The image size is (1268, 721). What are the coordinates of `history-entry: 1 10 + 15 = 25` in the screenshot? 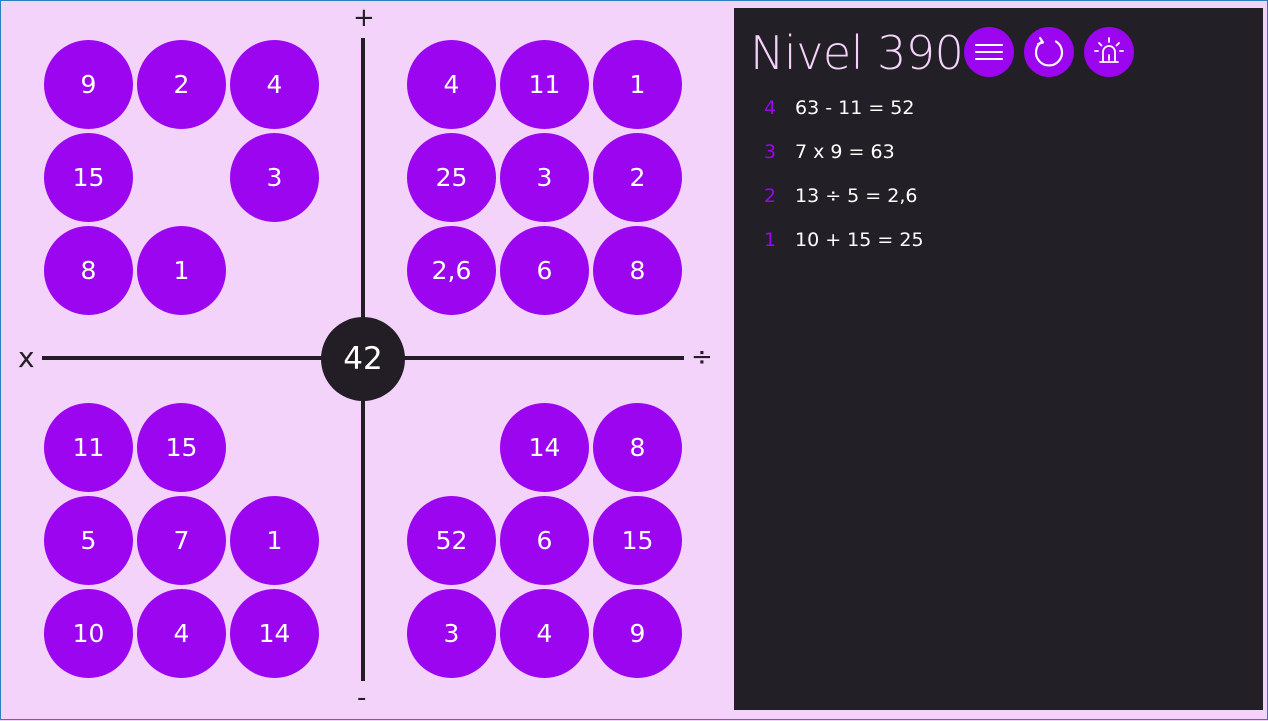 It's located at (844, 240).